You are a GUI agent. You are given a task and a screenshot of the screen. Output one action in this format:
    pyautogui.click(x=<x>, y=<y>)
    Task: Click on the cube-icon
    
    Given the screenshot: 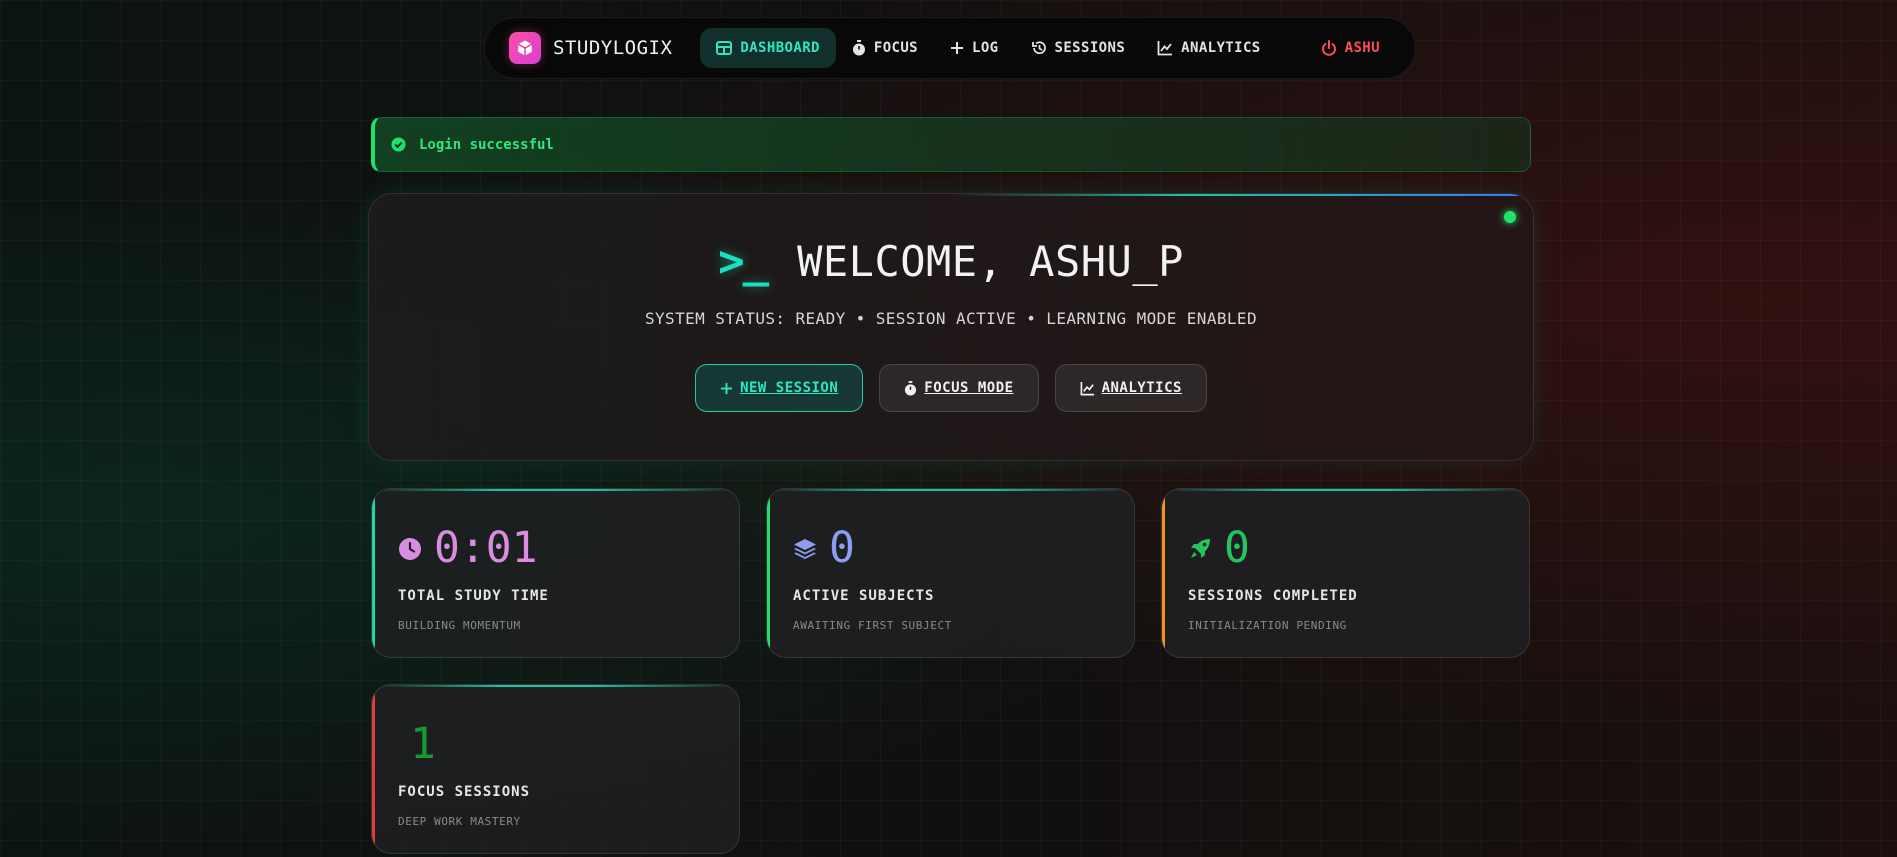 What is the action you would take?
    pyautogui.click(x=525, y=48)
    